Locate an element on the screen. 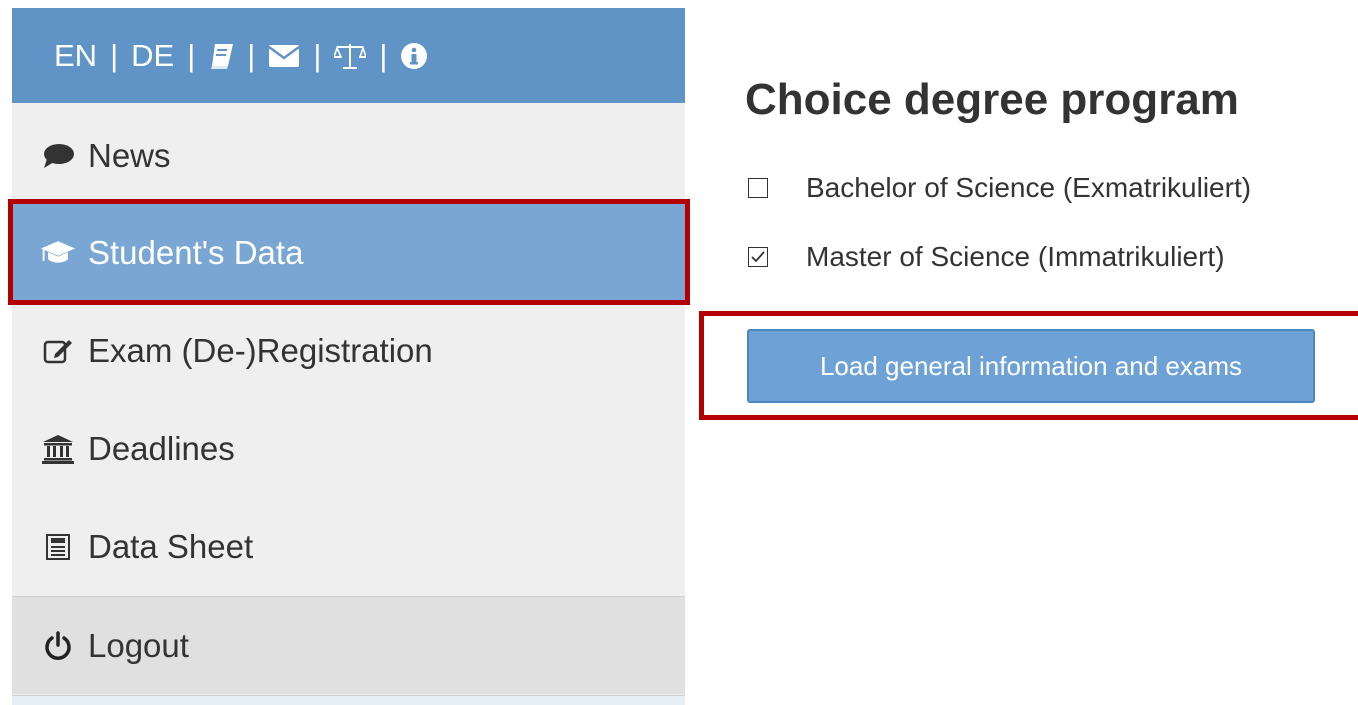 Image resolution: width=1358 pixels, height=705 pixels. edit-icon is located at coordinates (58, 351).